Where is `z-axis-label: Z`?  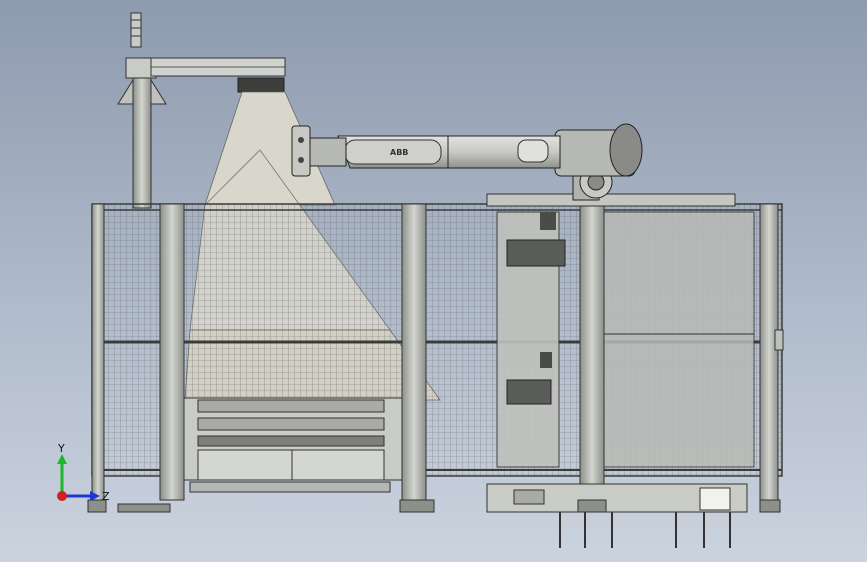
z-axis-label: Z is located at coordinates (106, 496).